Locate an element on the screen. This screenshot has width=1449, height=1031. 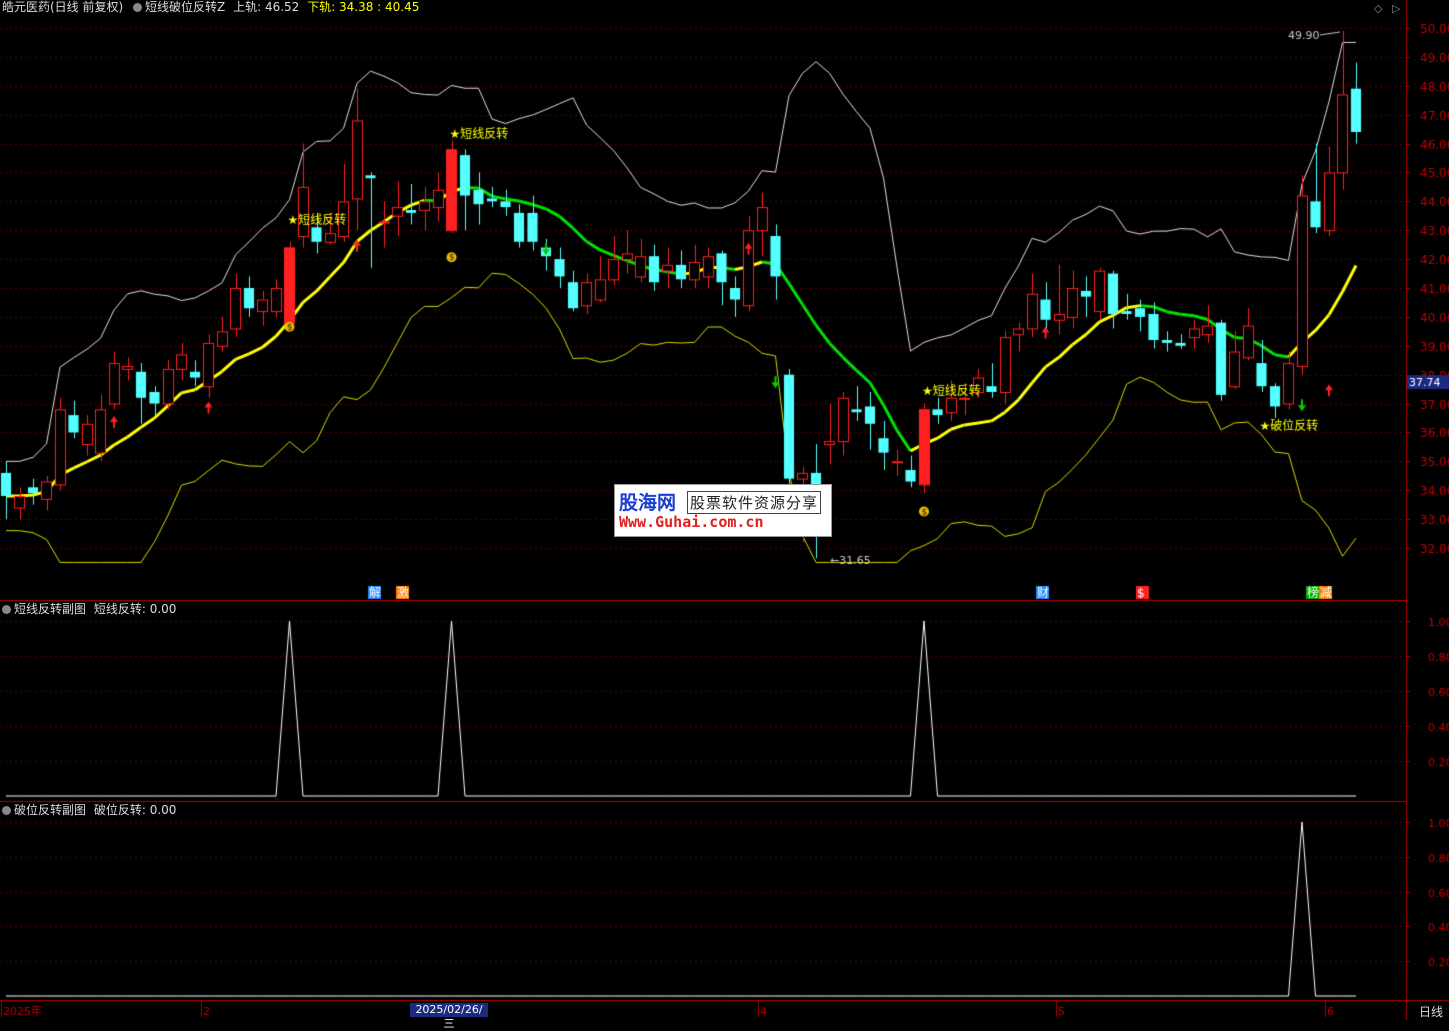
watermark-banner: 股海网 股票软件资源分享 Www.Guhai.com.cn is located at coordinates (723, 510).